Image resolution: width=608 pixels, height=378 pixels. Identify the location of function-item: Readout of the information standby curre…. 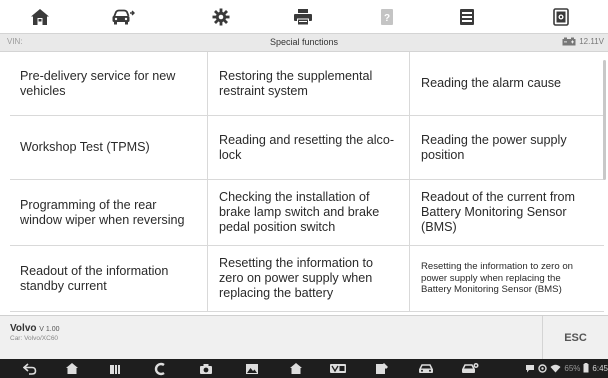
(109, 279).